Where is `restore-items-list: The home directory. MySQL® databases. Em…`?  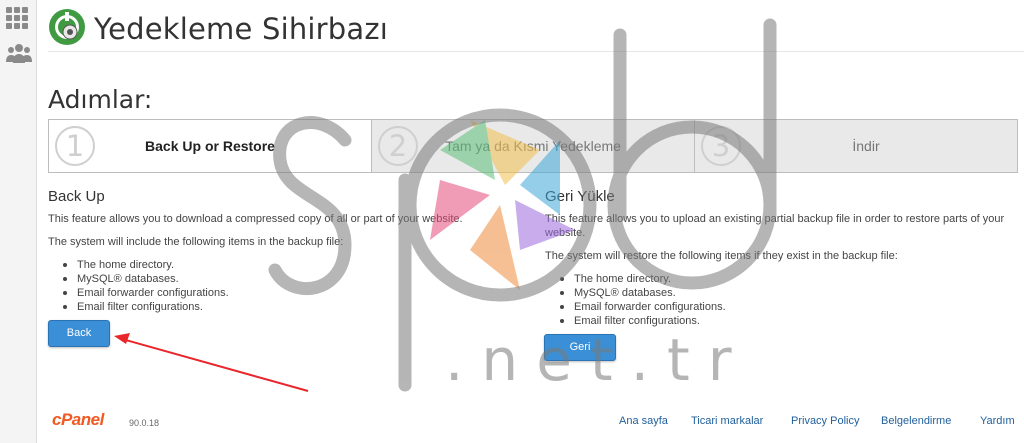 restore-items-list: The home directory. MySQL® databases. Em… is located at coordinates (784, 300).